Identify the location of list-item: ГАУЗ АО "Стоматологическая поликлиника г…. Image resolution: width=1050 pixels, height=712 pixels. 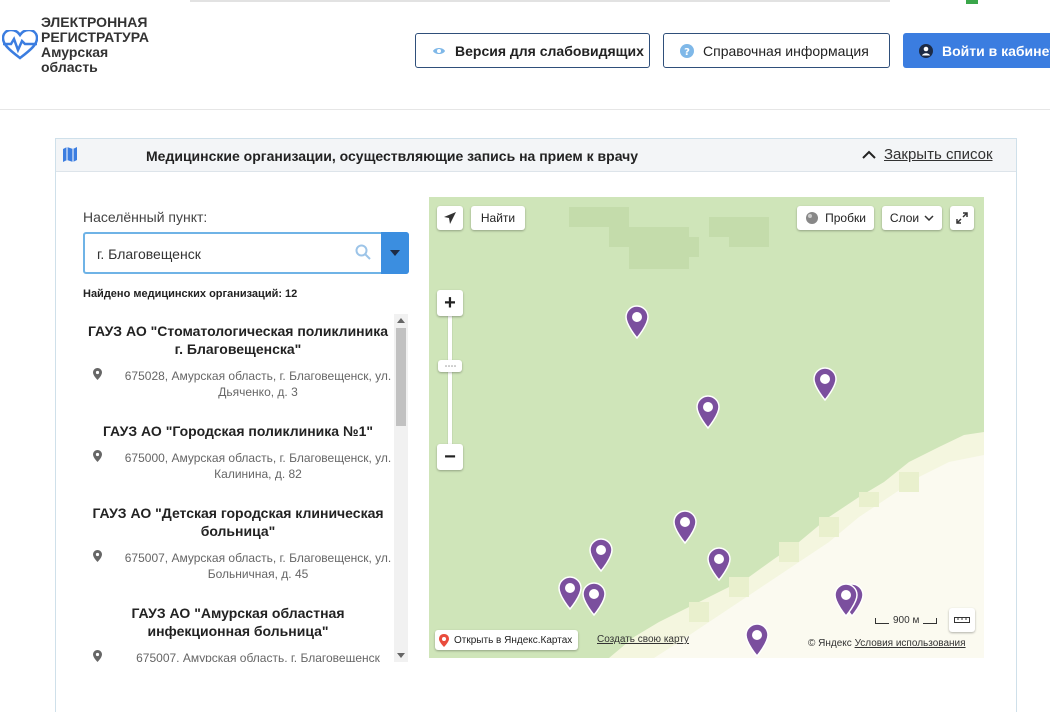
(238, 361).